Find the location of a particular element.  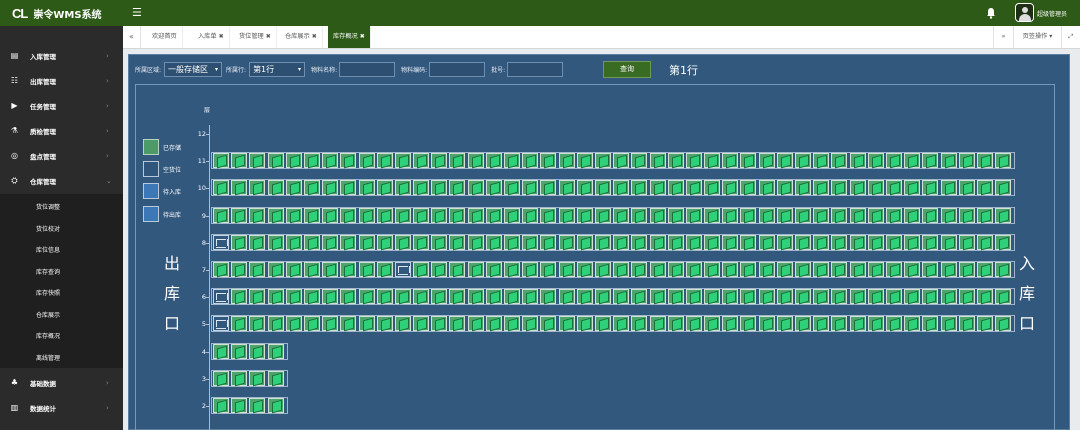

tab-scroll-left-icon: « is located at coordinates (132, 37).